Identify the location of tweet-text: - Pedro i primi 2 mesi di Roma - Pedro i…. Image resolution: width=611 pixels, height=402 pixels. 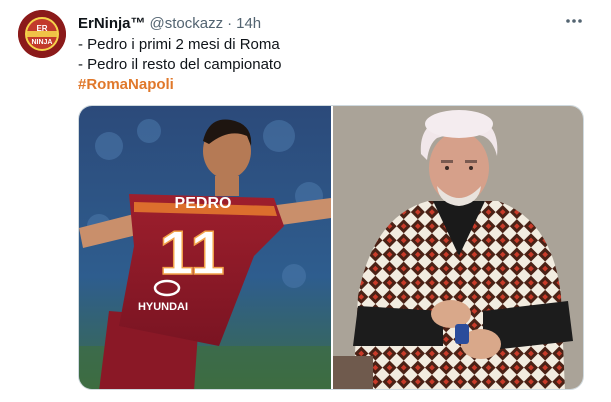
(179, 65).